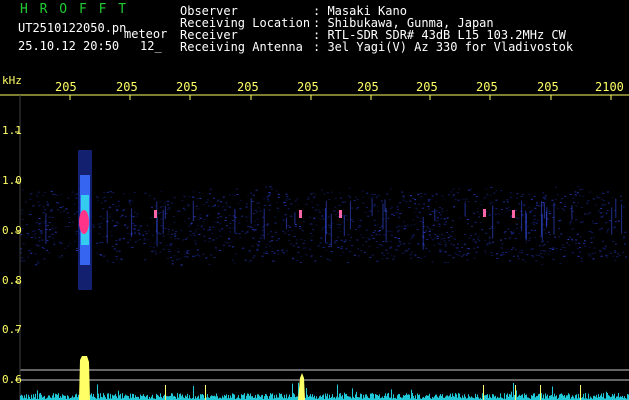  I want to click on y-tick-label: 1.1, so click(12, 130).